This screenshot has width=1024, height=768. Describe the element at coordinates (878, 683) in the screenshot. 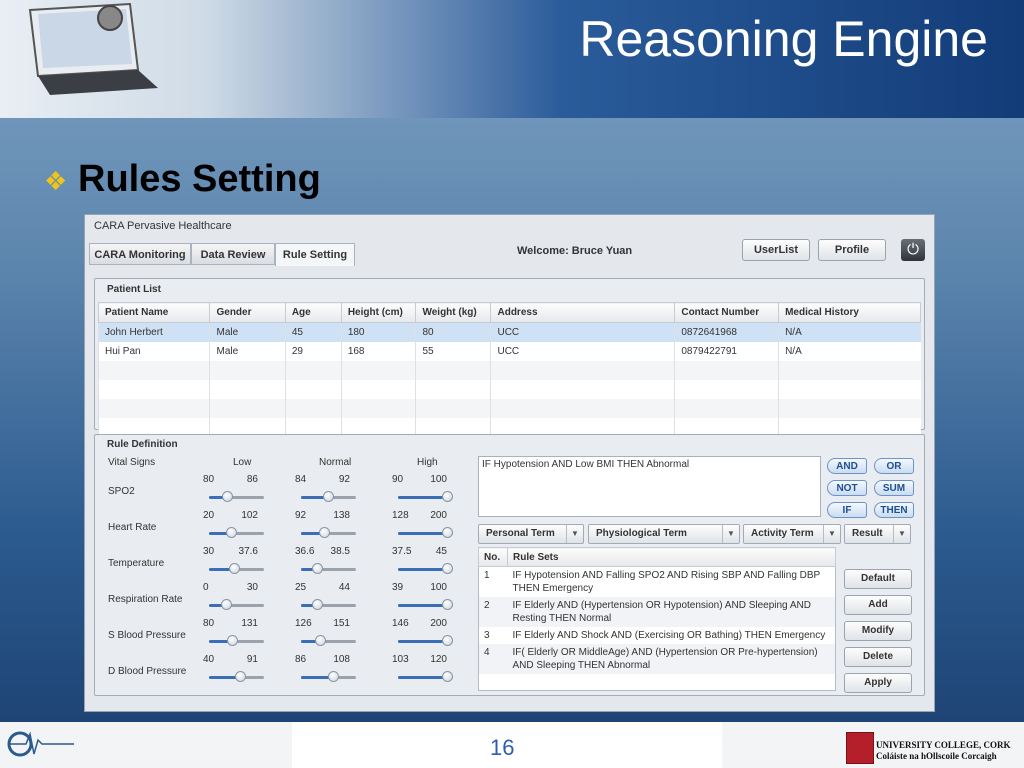

I see `apply-button: Apply` at that location.